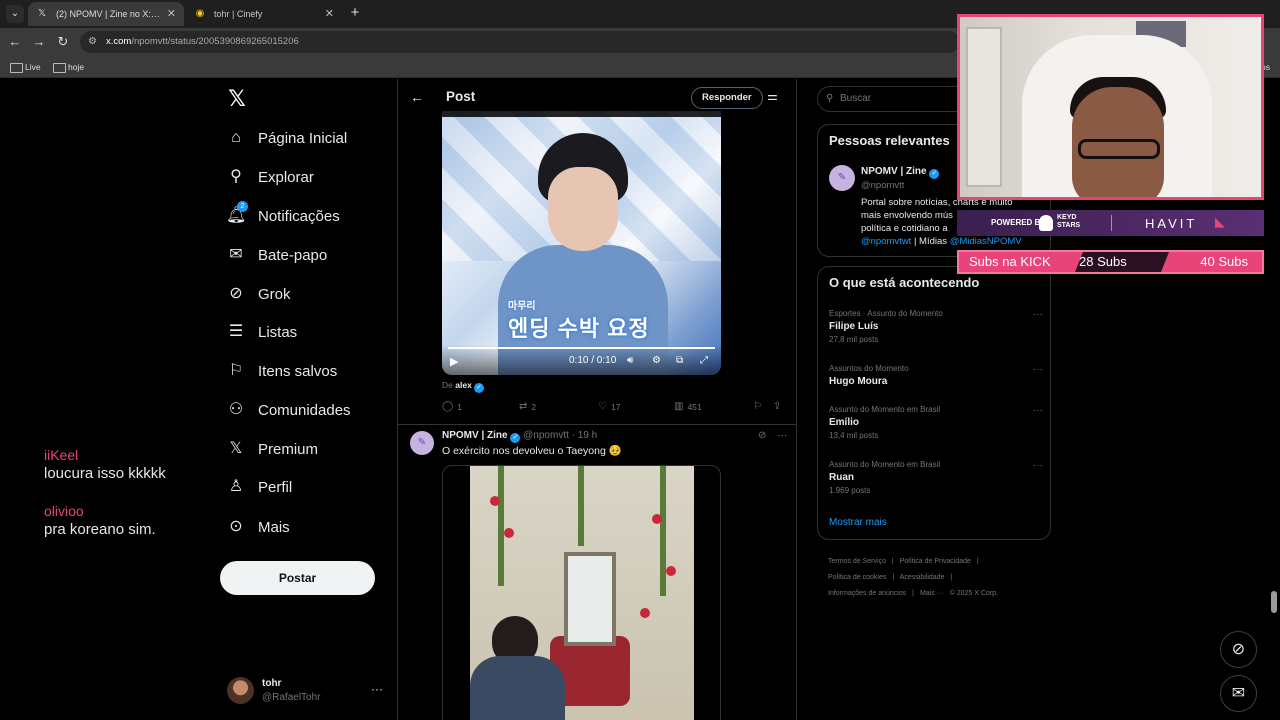  I want to click on nav-profile: ♙ Perfil, so click(259, 487).